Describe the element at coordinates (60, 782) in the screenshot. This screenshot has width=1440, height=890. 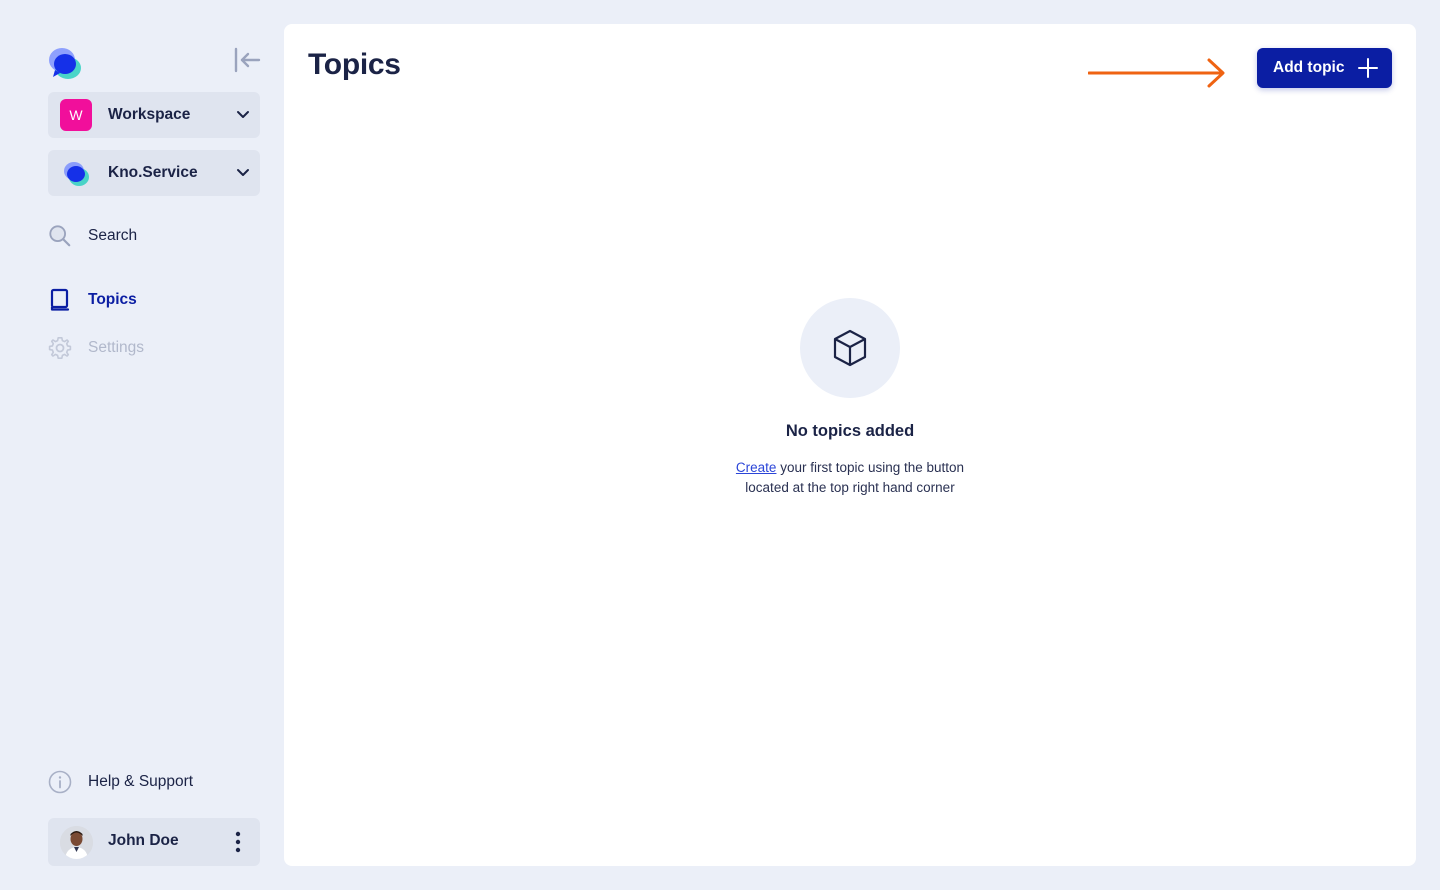
I see `info-icon` at that location.